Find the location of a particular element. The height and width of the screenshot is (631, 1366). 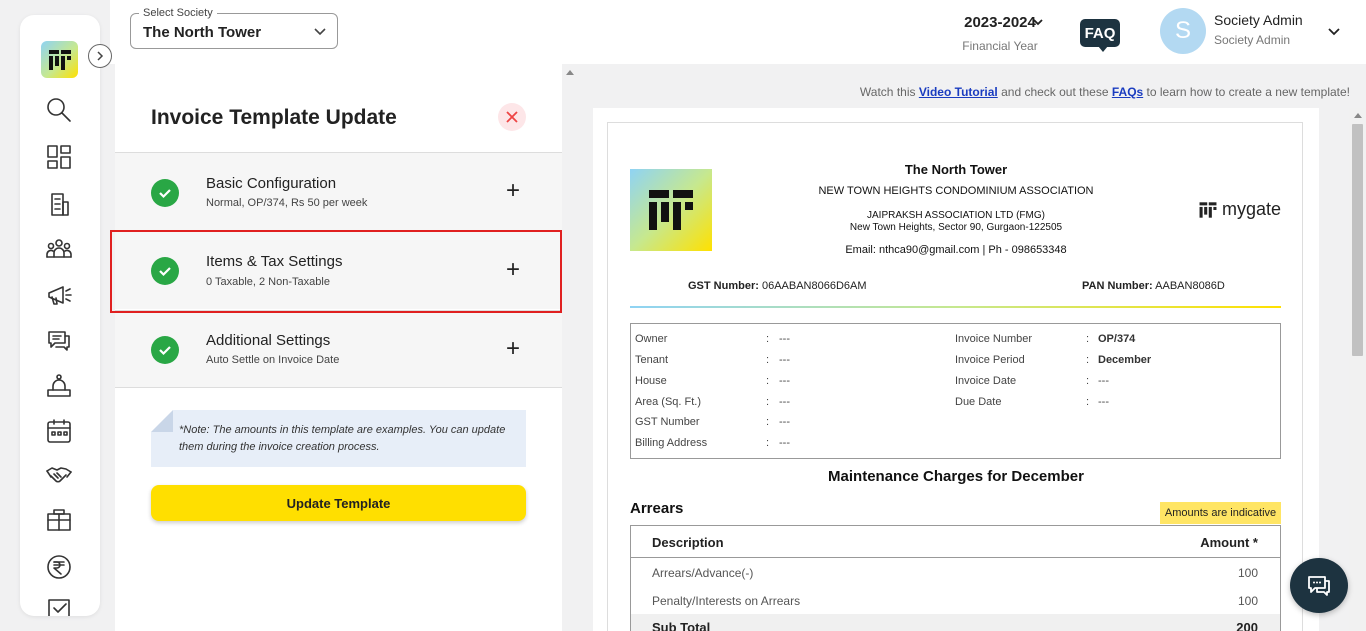

section-subtitle: Auto Settle on Invoice Date is located at coordinates (273, 360).